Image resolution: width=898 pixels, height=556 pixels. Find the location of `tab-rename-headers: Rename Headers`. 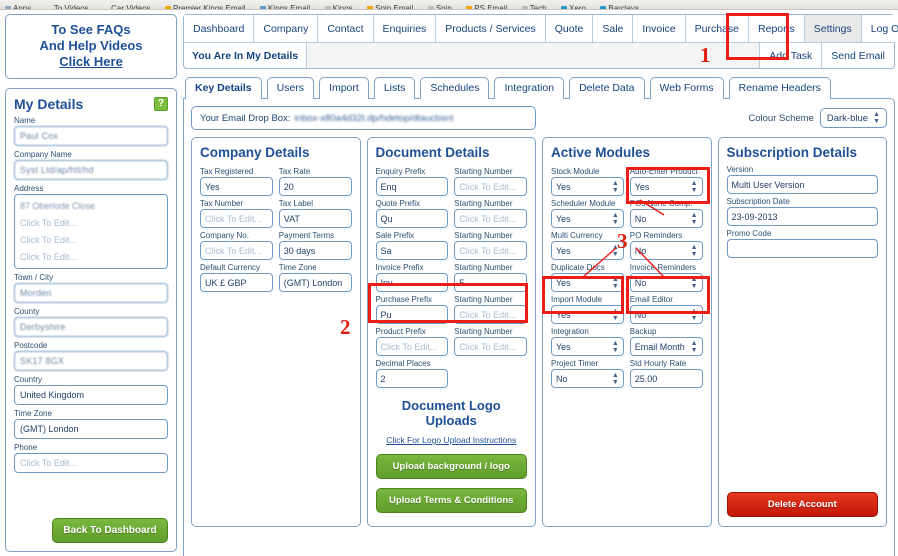

tab-rename-headers: Rename Headers is located at coordinates (779, 88).